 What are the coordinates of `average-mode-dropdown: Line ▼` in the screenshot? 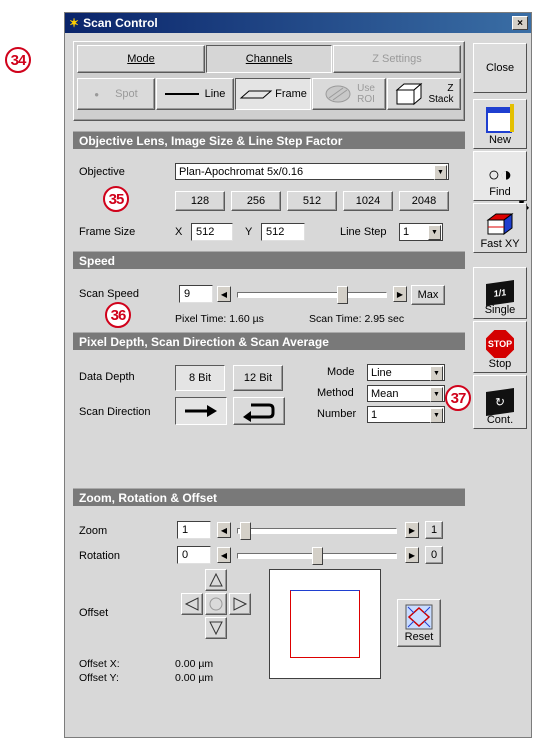 It's located at (406, 372).